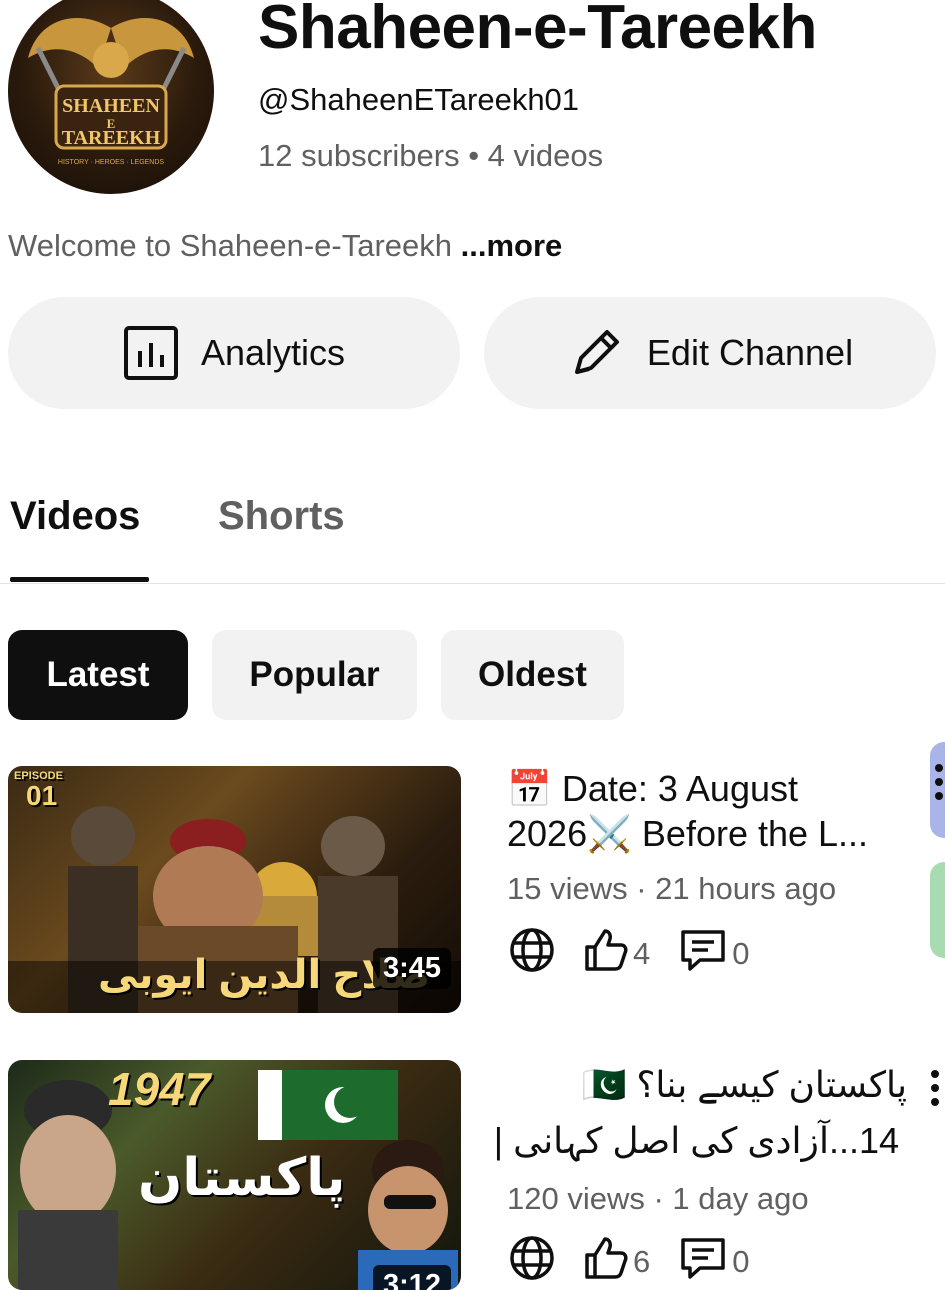 This screenshot has width=945, height=1290. I want to click on svg-text: HISTORY · HEROES · LEGENDS, so click(111, 162).